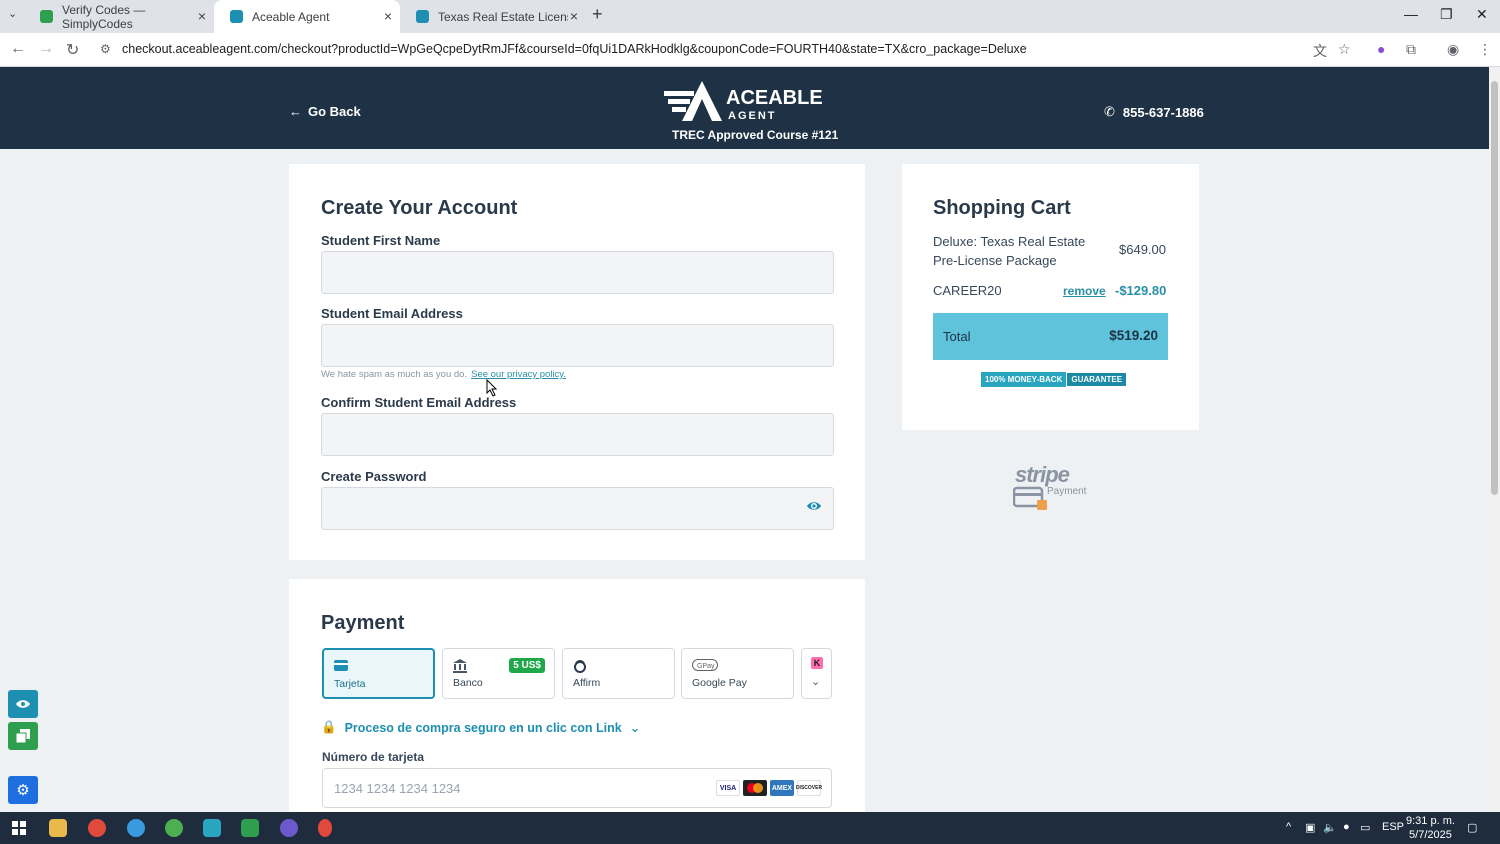  Describe the element at coordinates (587, 683) in the screenshot. I see `payment-method-label: Affirm` at that location.